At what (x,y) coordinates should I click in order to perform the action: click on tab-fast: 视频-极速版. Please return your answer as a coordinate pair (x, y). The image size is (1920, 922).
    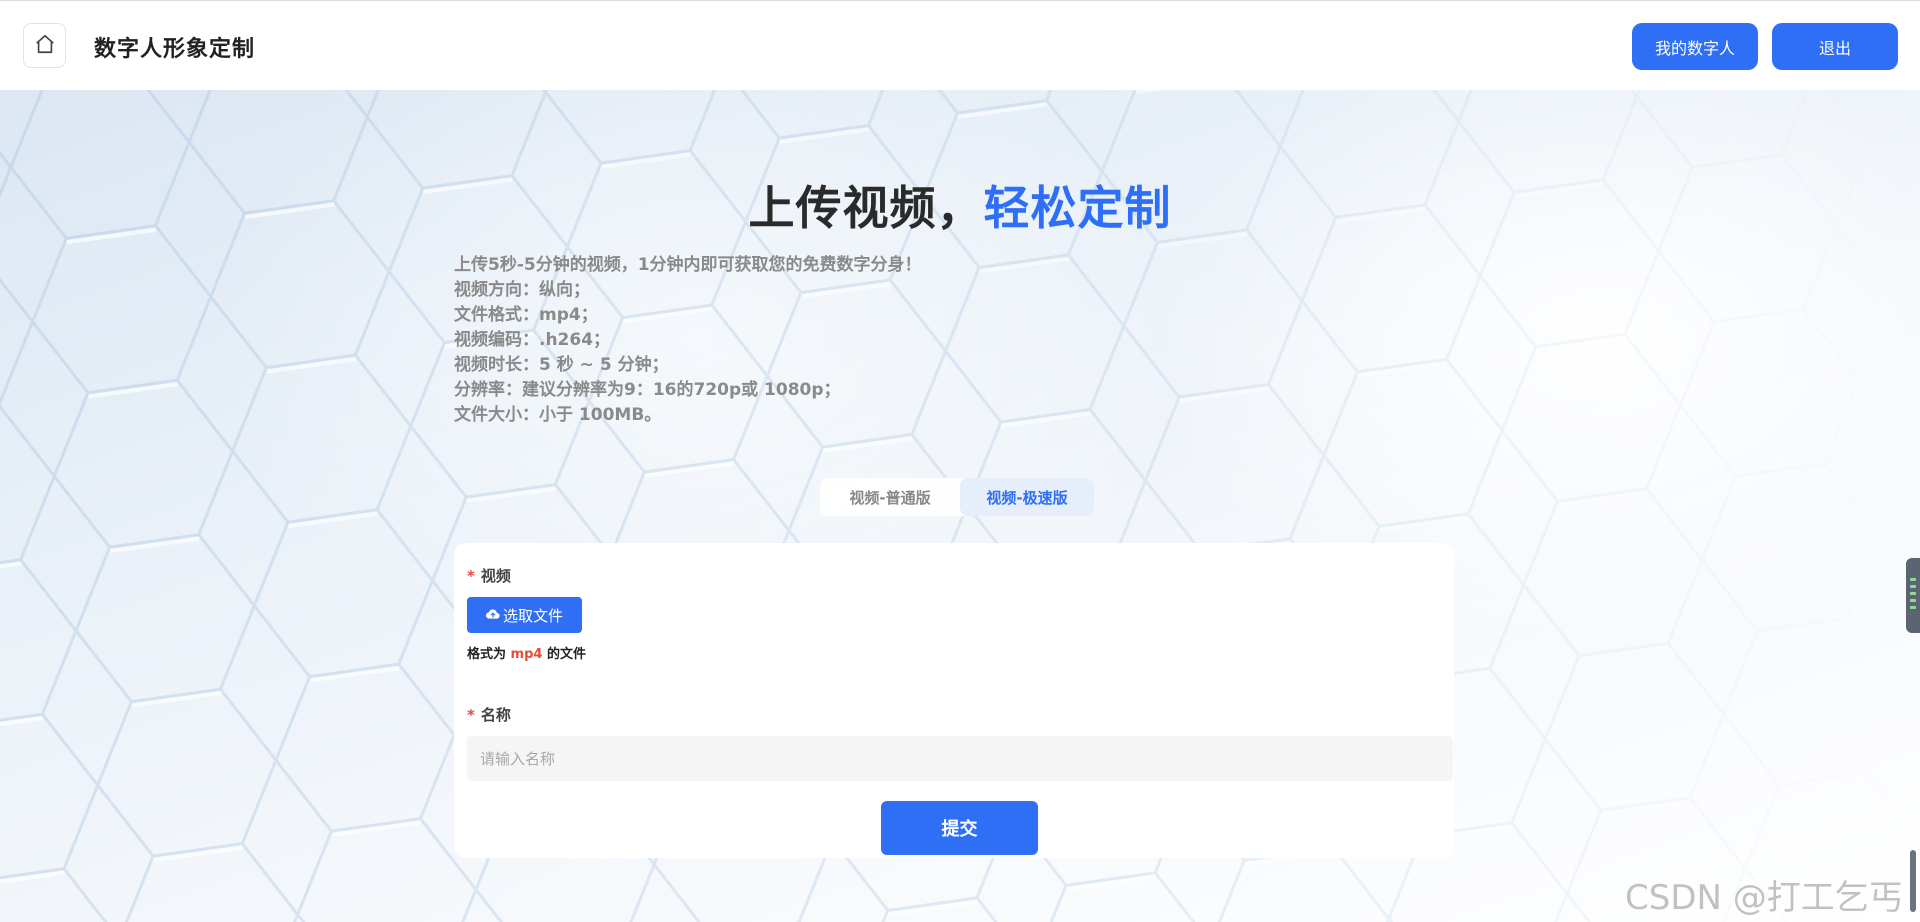
    Looking at the image, I should click on (1027, 497).